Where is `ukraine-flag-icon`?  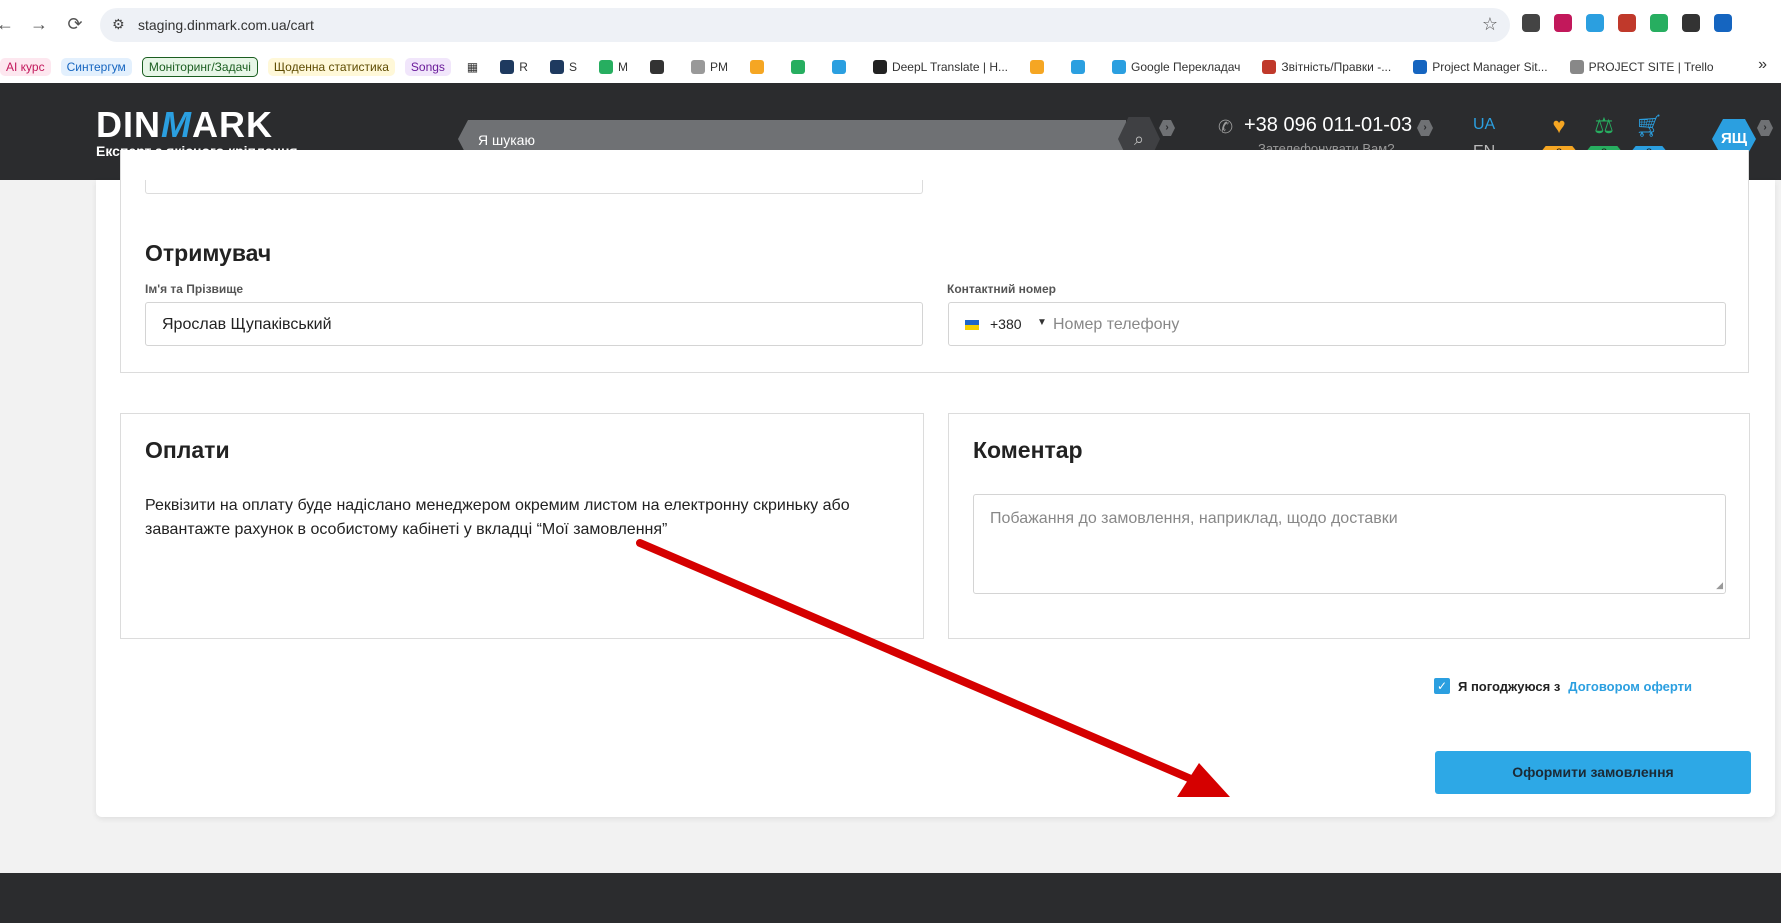 ukraine-flag-icon is located at coordinates (972, 325).